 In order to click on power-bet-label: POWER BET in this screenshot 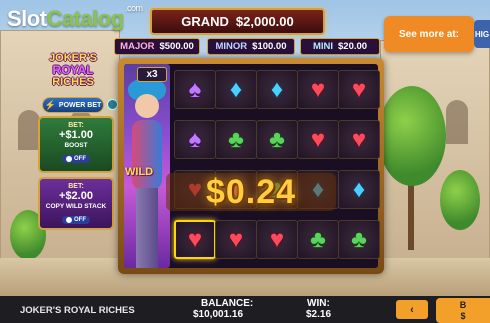, I will do `click(80, 105)`.